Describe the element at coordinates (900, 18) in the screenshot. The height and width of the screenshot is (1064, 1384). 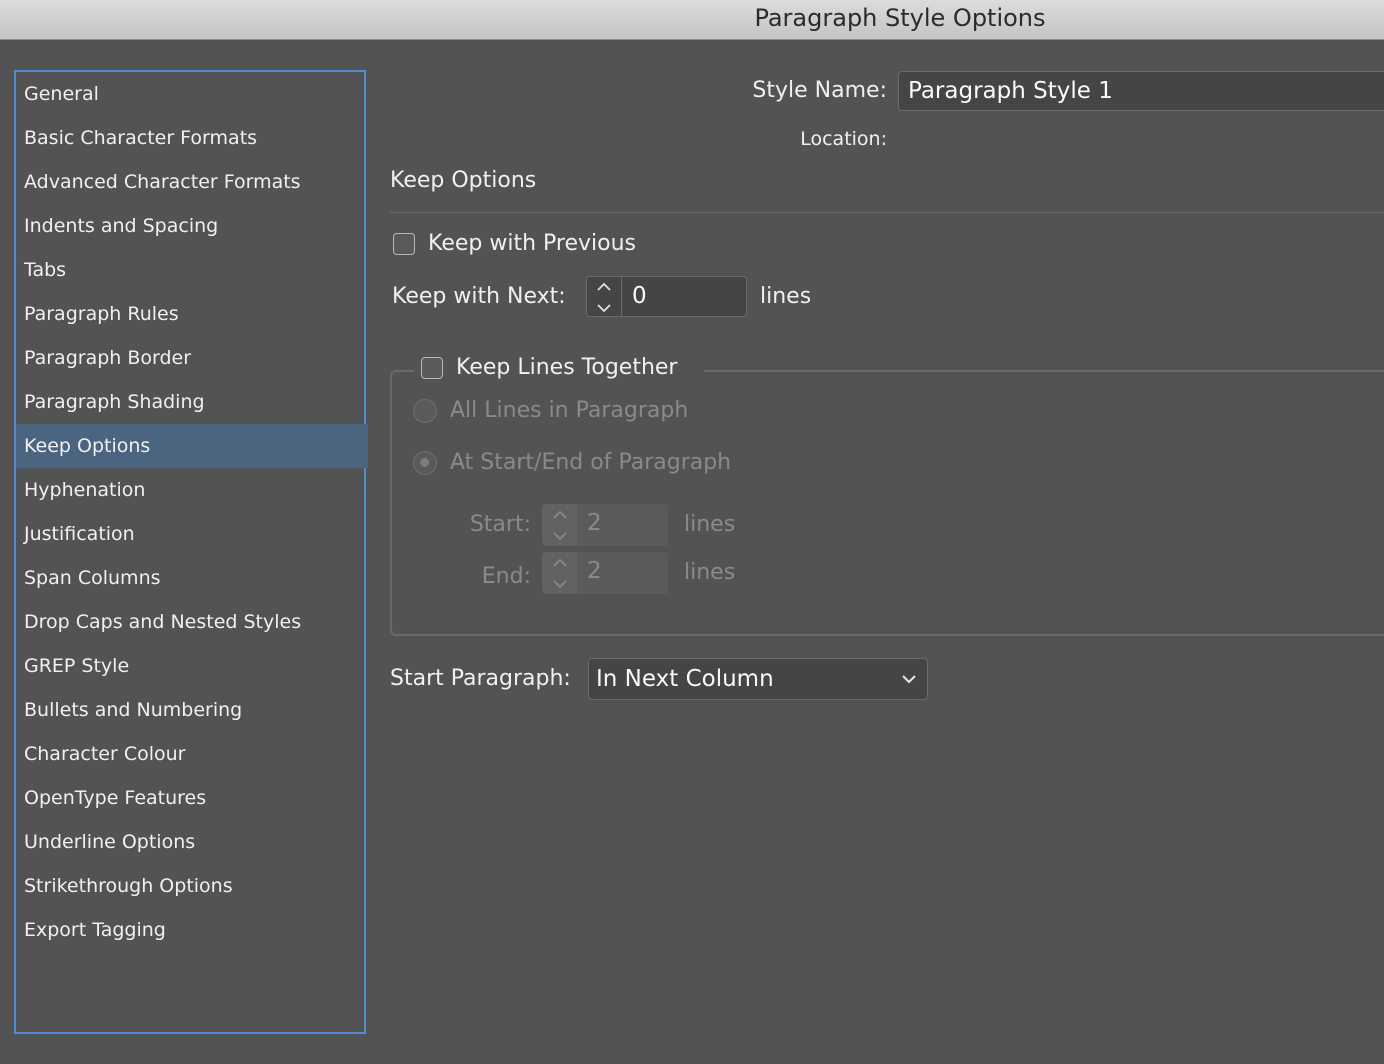
I see `window-title: Paragraph Style Options` at that location.